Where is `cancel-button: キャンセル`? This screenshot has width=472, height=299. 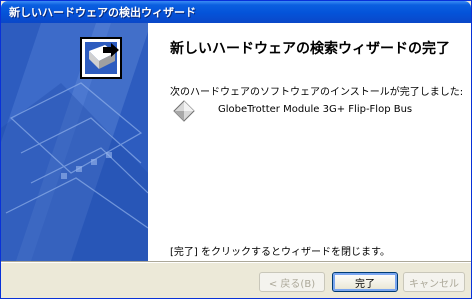
cancel-button: キャンセル is located at coordinates (434, 282).